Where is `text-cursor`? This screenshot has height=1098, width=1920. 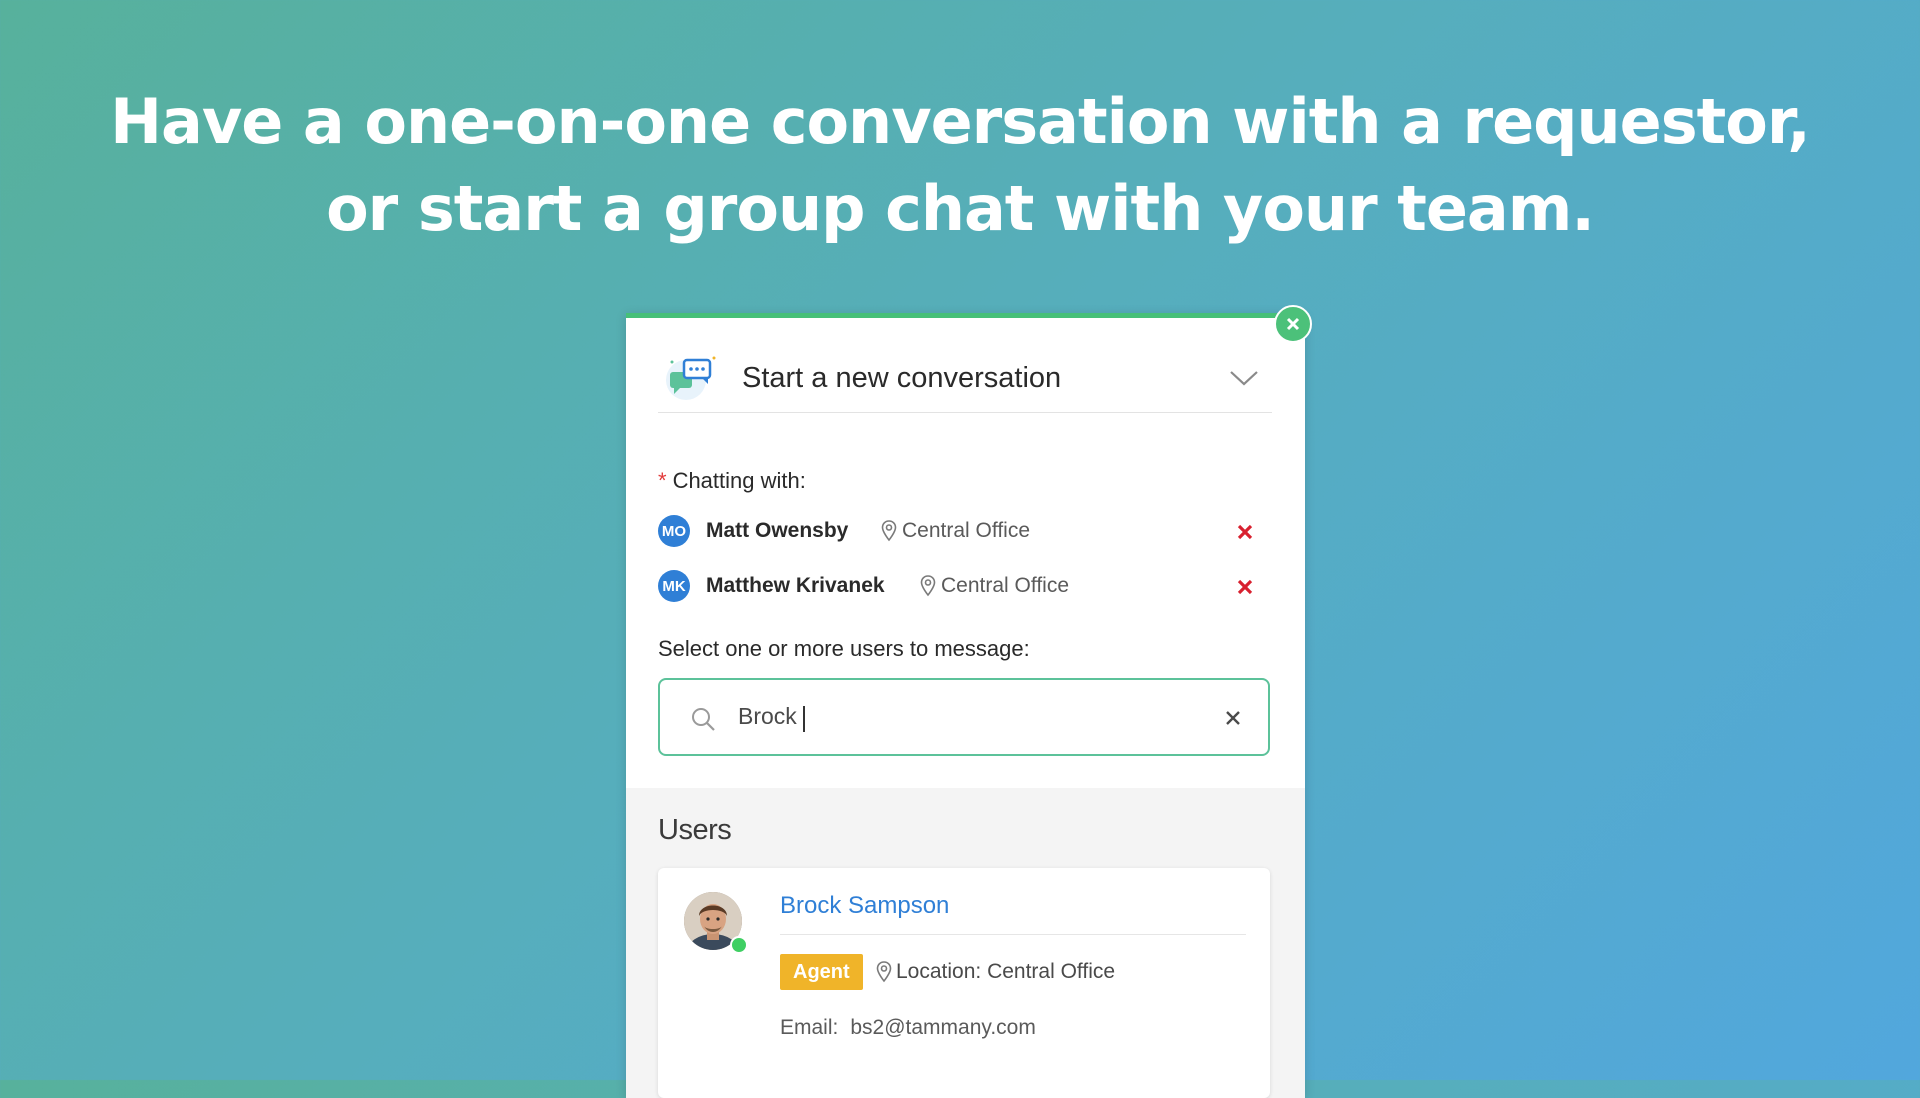
text-cursor is located at coordinates (804, 719).